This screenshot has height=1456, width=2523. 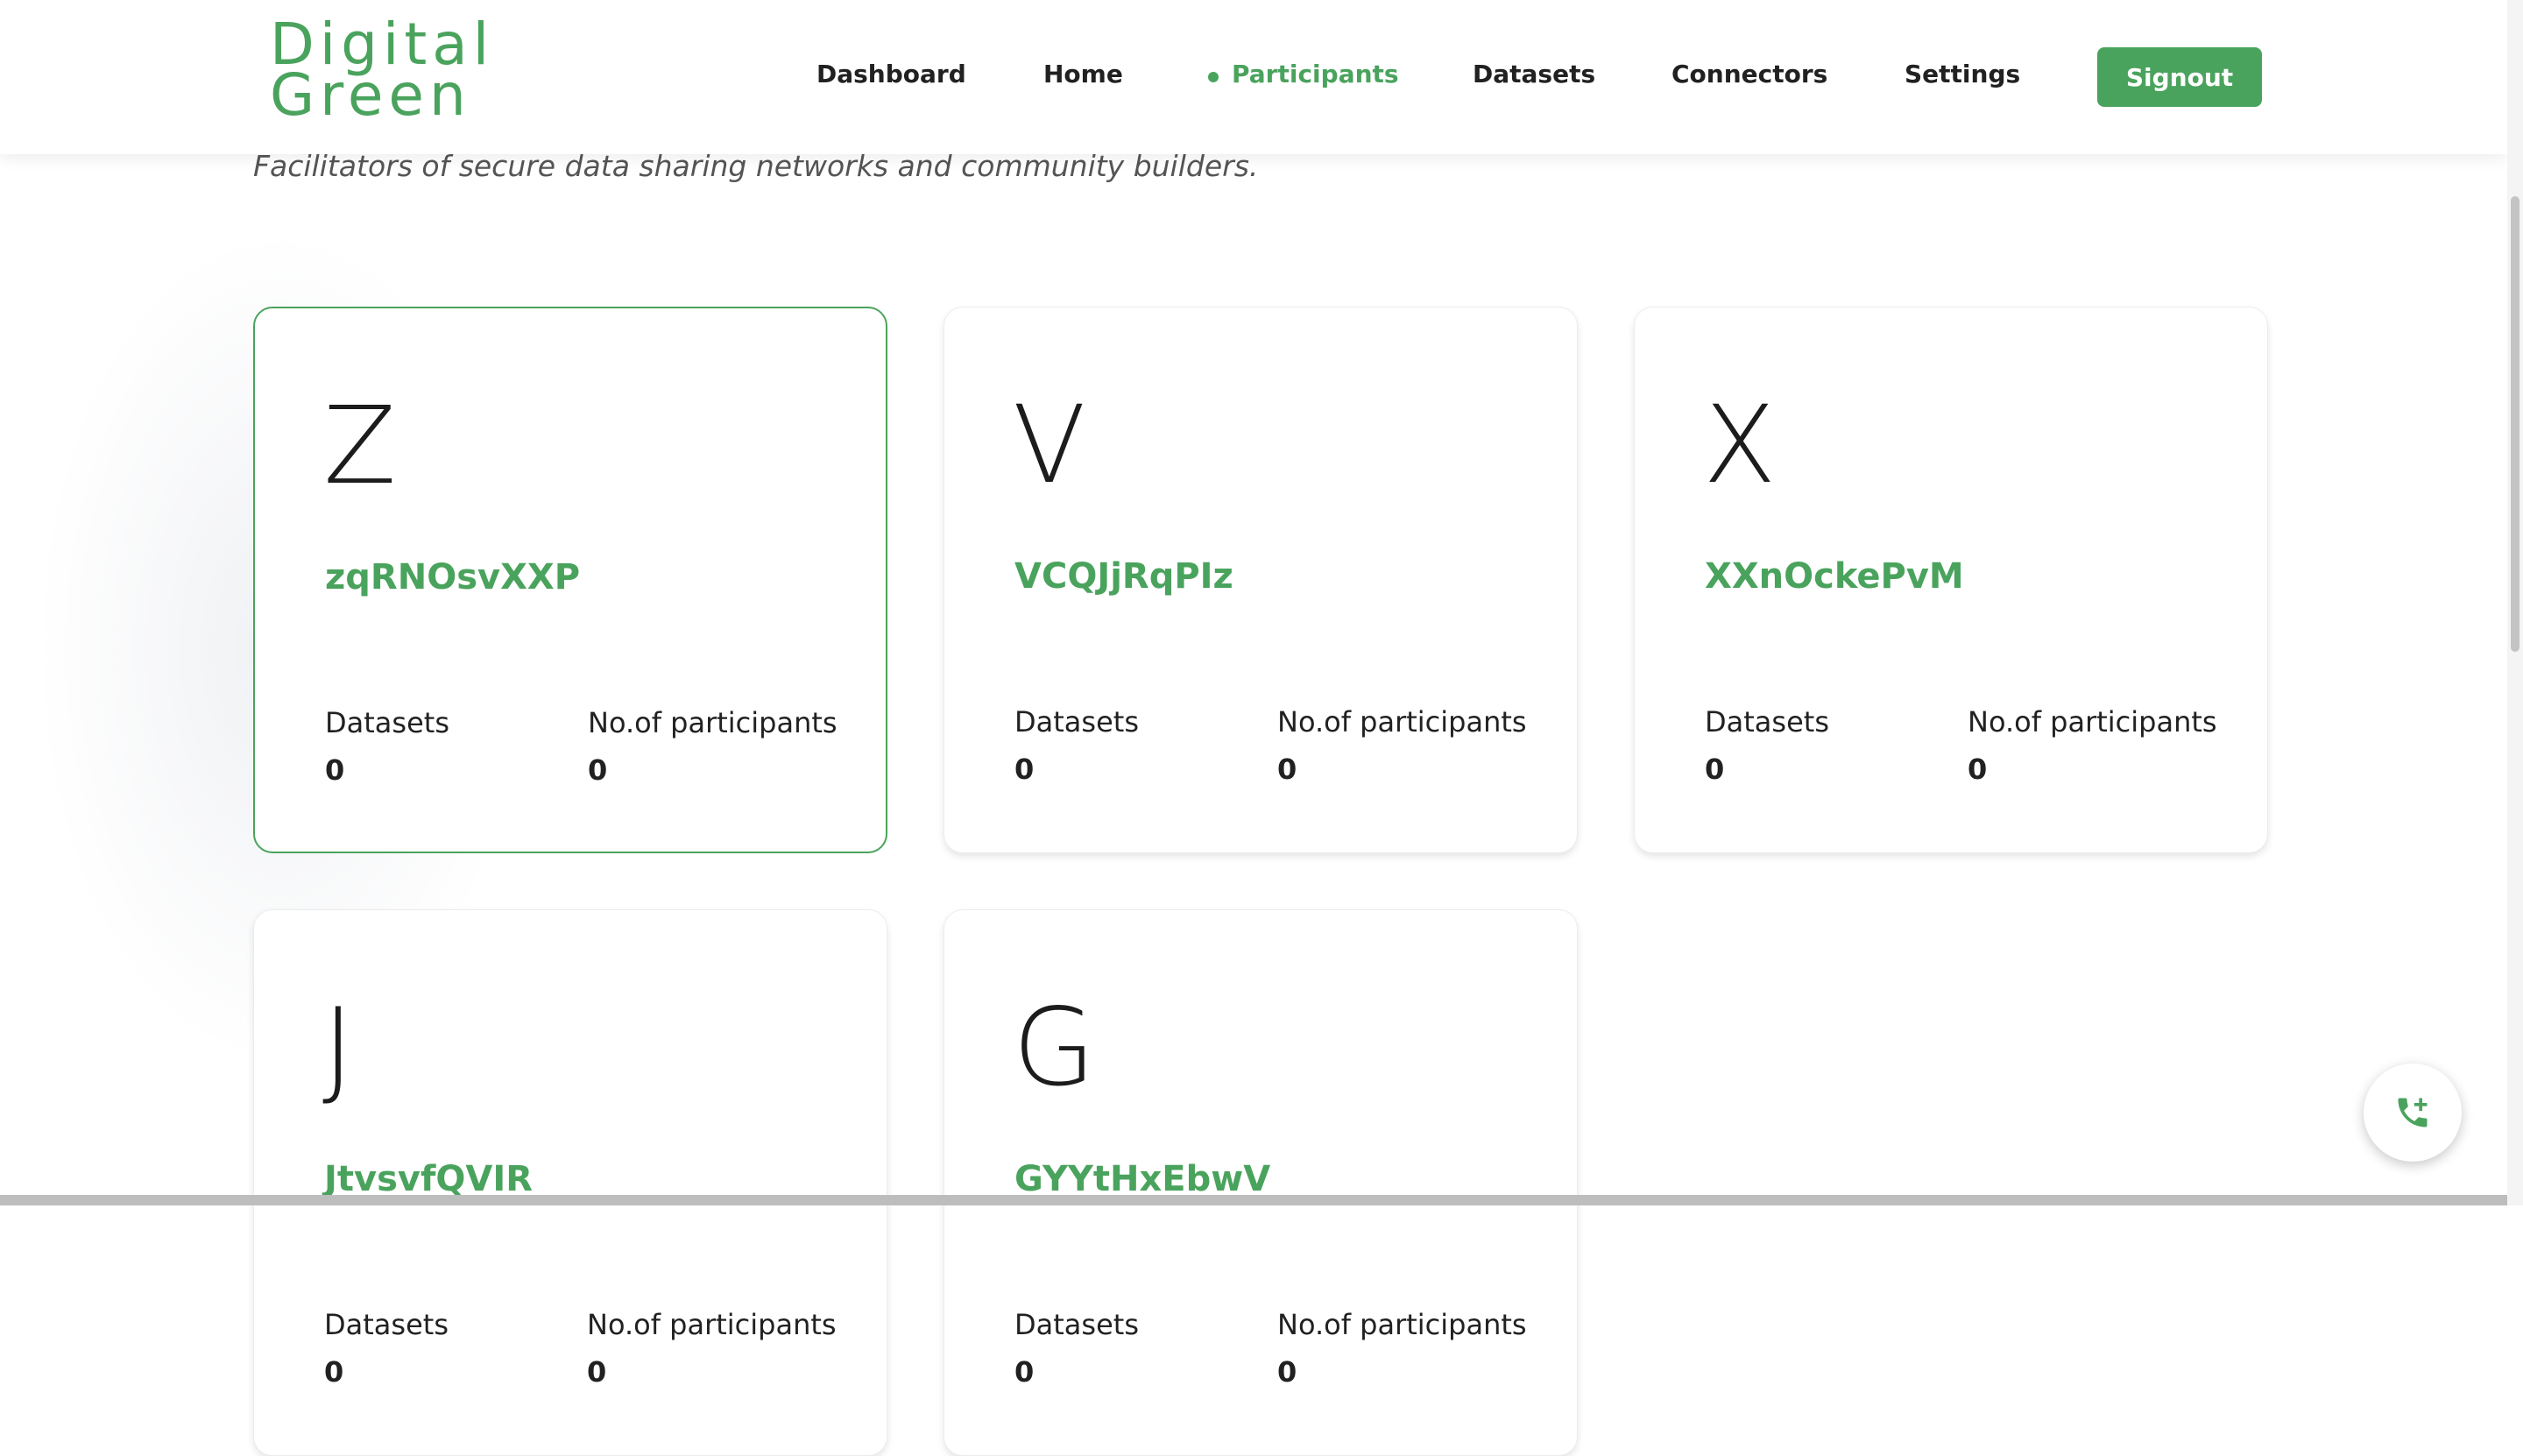 I want to click on vertical-scrollbar, so click(x=2515, y=602).